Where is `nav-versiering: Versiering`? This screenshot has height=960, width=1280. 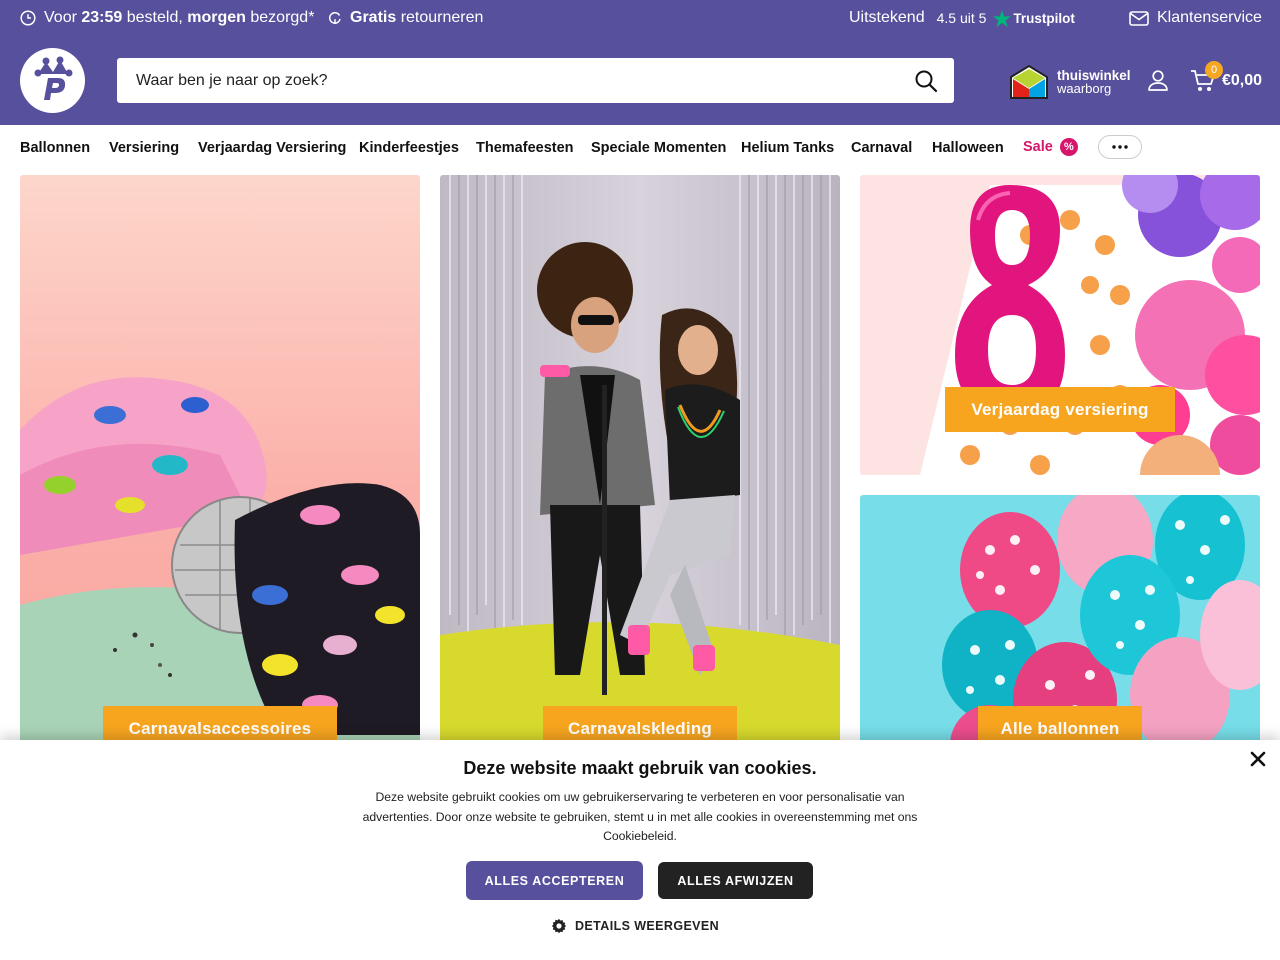 nav-versiering: Versiering is located at coordinates (144, 148).